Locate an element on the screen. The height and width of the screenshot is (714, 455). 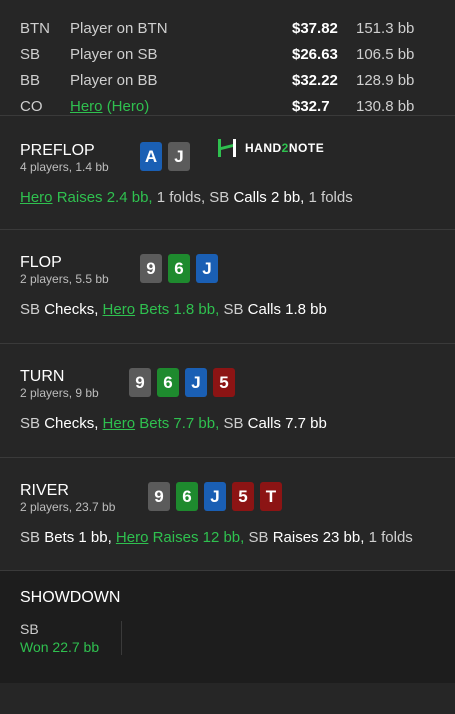
player-position: BTN is located at coordinates (35, 28).